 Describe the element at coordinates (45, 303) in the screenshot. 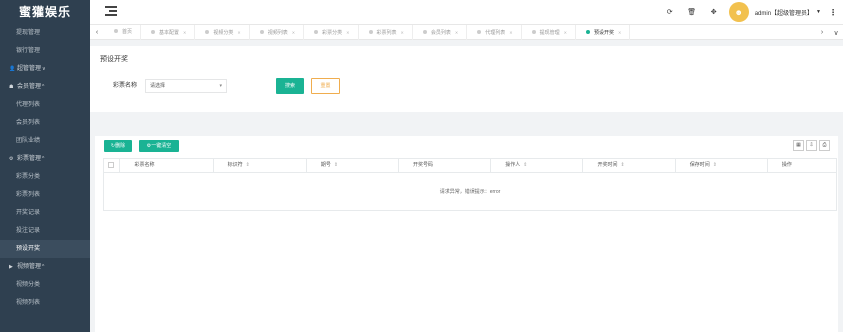

I see `sidebar-item: 视频列表` at that location.